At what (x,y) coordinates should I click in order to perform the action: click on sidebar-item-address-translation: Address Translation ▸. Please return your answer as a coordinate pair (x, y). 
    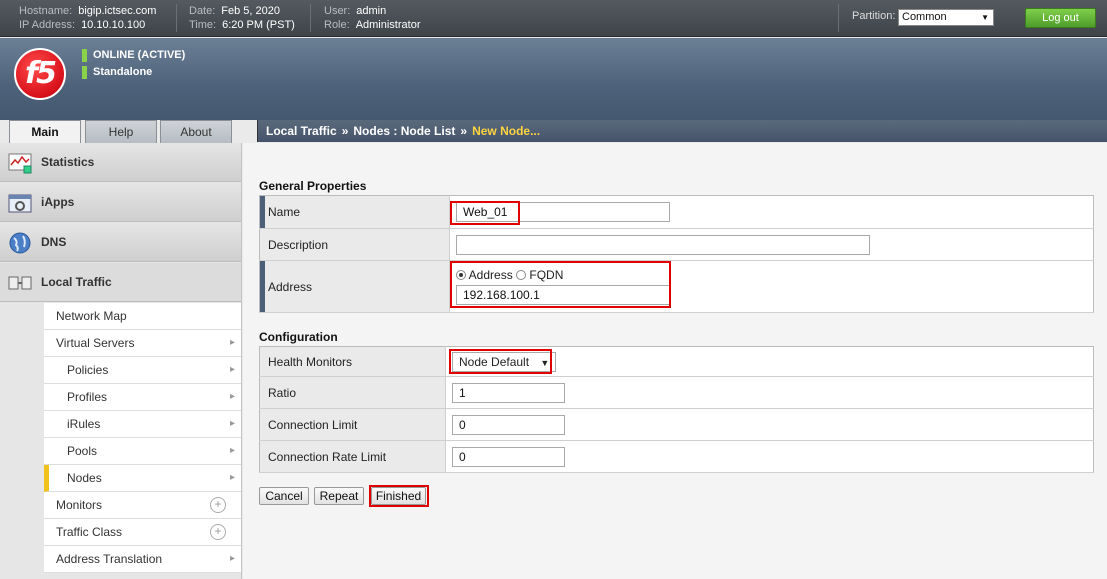
    Looking at the image, I should click on (142, 559).